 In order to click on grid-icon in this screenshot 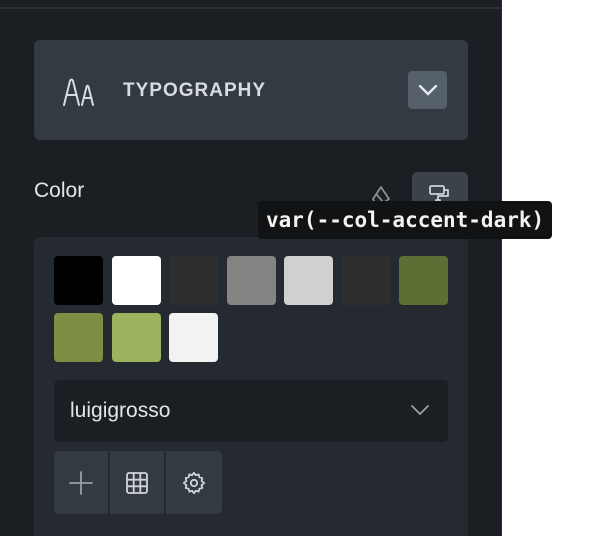, I will do `click(137, 482)`.